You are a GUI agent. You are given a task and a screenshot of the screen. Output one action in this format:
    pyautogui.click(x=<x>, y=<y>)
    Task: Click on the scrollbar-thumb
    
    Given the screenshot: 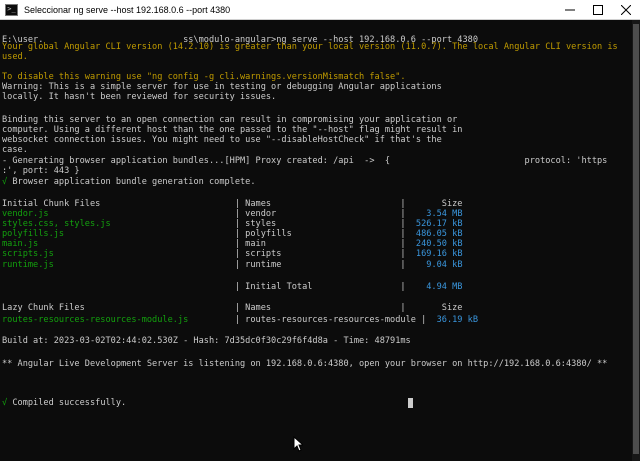 What is the action you would take?
    pyautogui.click(x=636, y=239)
    